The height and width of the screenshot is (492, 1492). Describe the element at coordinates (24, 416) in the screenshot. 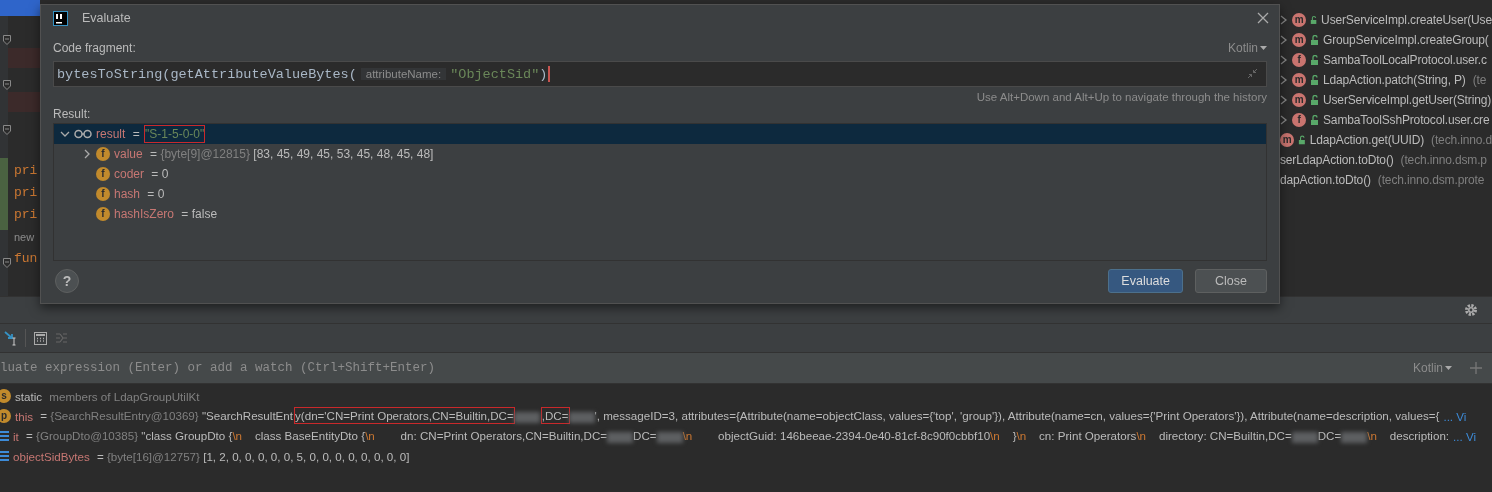

I see `variable-name: this` at that location.